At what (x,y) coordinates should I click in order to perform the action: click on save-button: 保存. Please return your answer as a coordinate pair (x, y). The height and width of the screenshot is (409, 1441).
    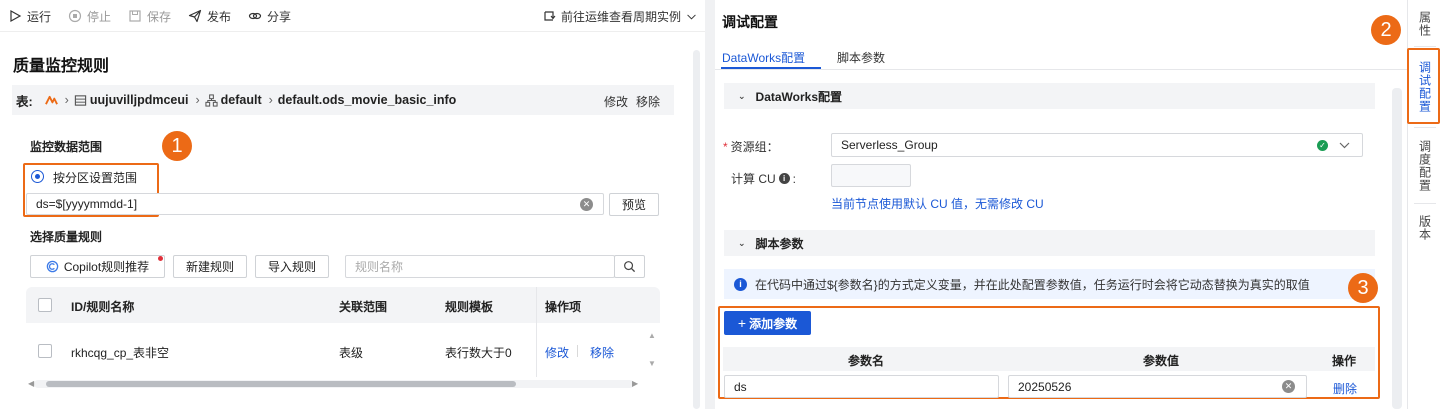
    Looking at the image, I should click on (149, 16).